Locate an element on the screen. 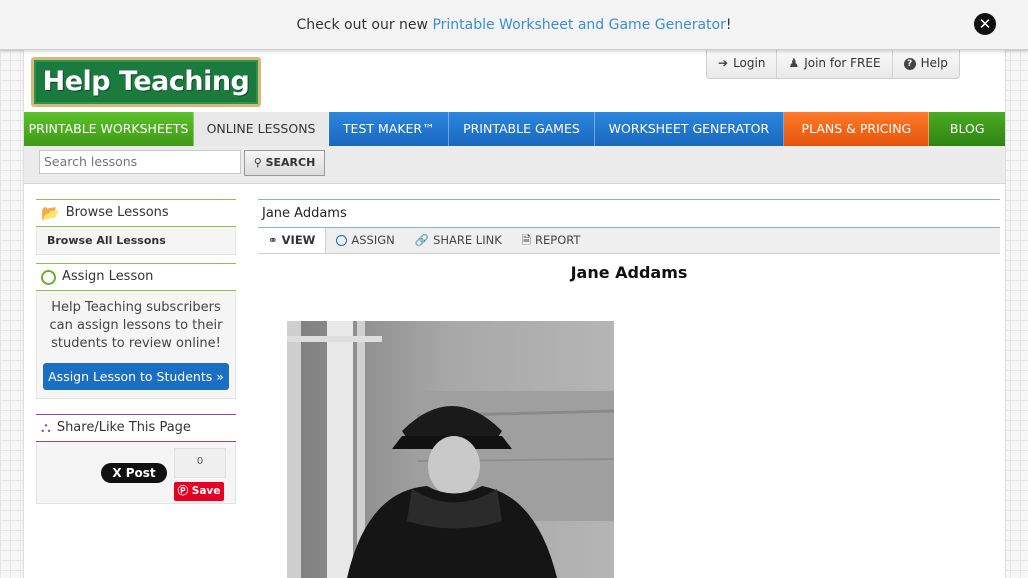  nav-test-maker: TEST MAKER™ is located at coordinates (389, 129).